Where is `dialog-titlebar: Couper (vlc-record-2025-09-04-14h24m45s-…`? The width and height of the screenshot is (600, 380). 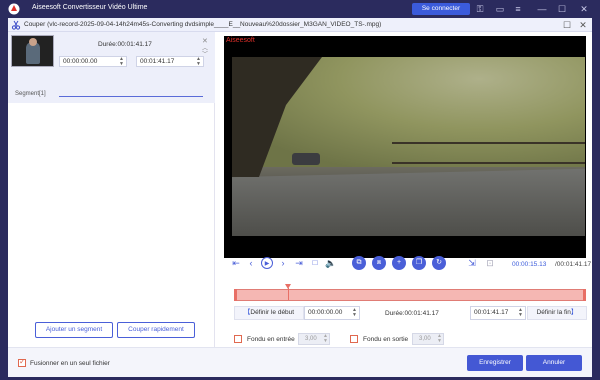
dialog-titlebar: Couper (vlc-record-2025-09-04-14h24m45s-… is located at coordinates (300, 25).